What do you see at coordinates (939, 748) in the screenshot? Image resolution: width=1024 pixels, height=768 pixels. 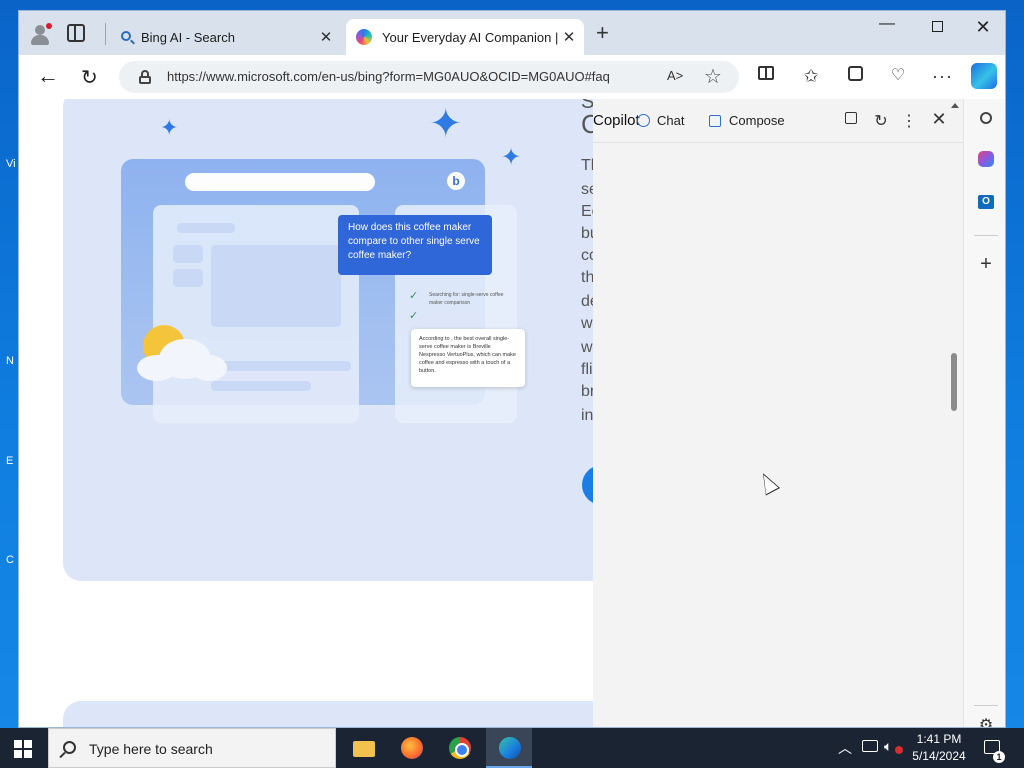 I see `clock: 1:41 PM 5/14/2024` at bounding box center [939, 748].